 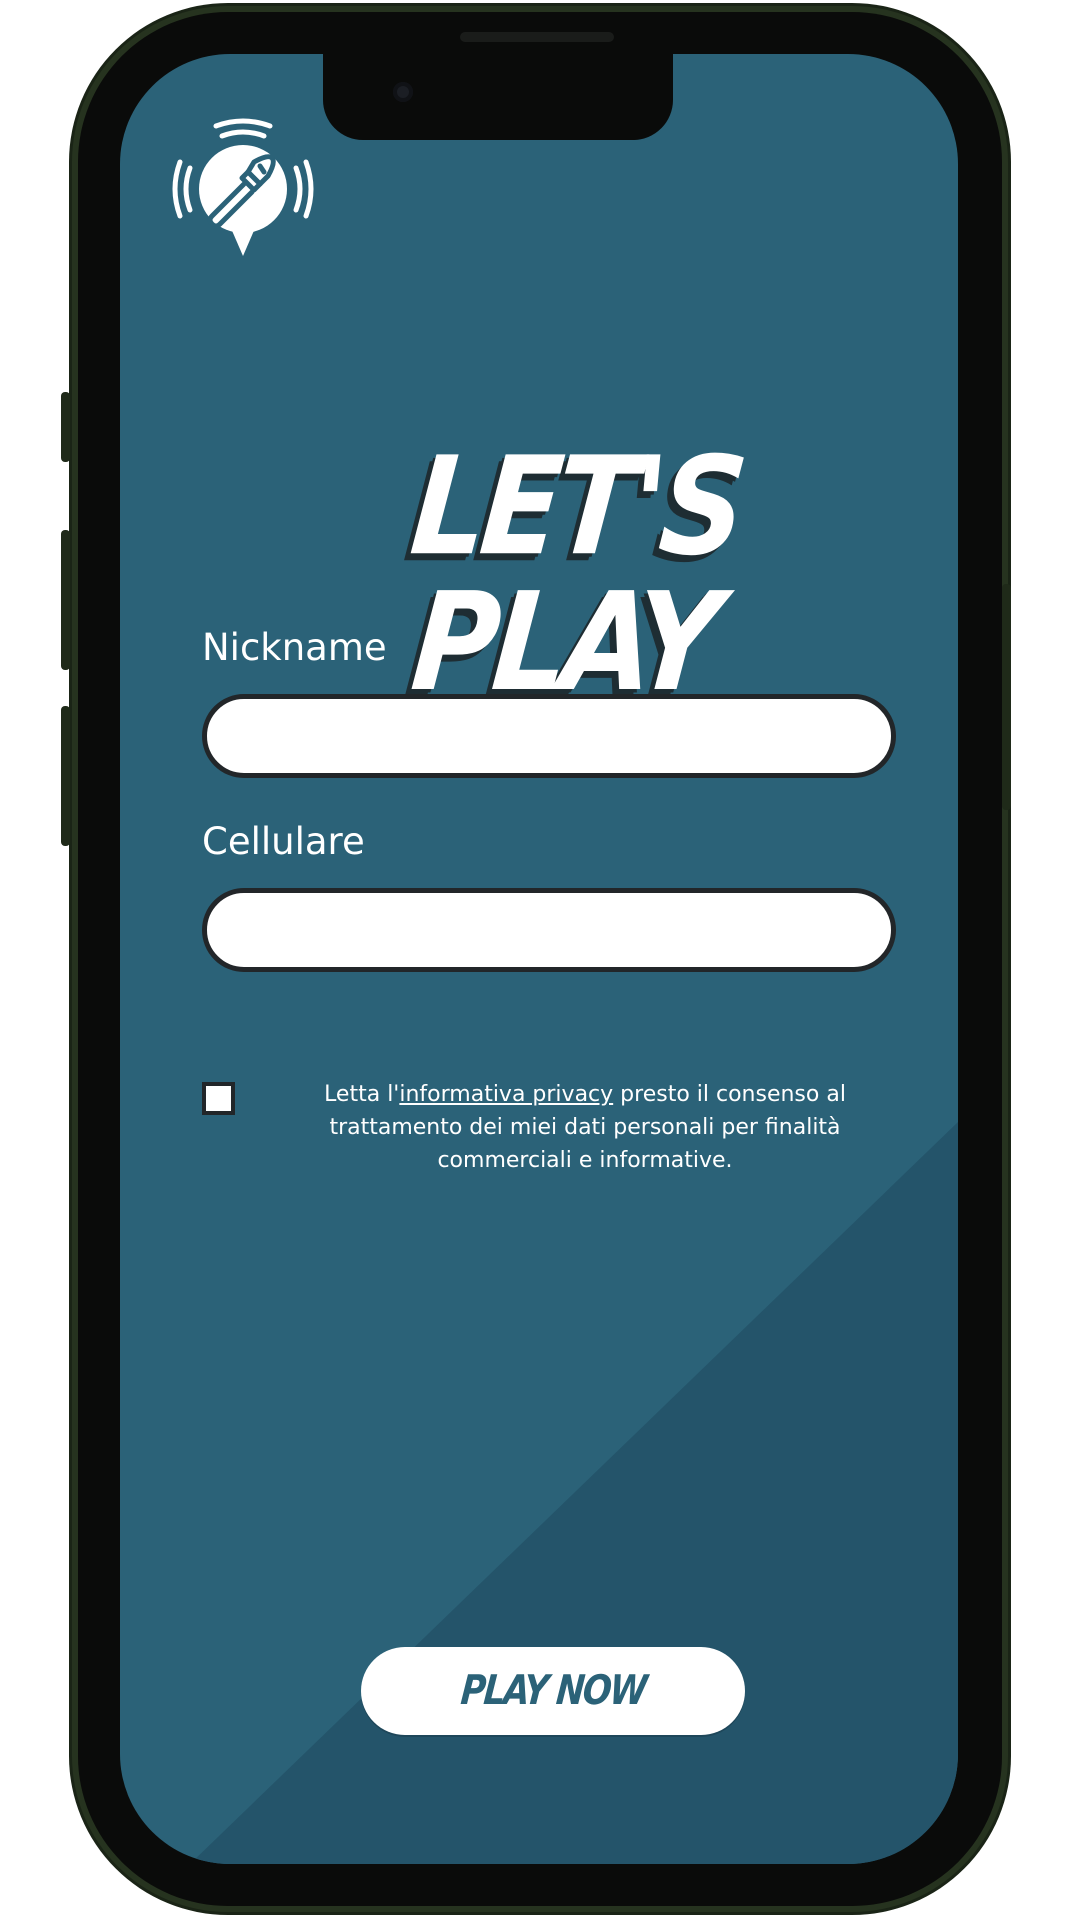 I want to click on phone-notch, so click(x=498, y=97).